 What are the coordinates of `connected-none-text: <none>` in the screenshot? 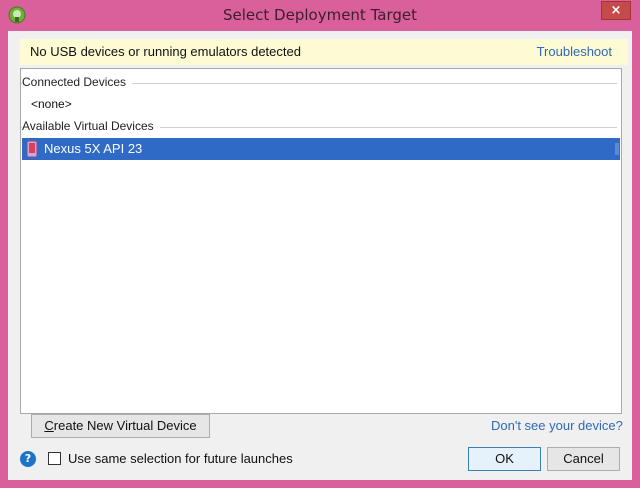 It's located at (51, 104).